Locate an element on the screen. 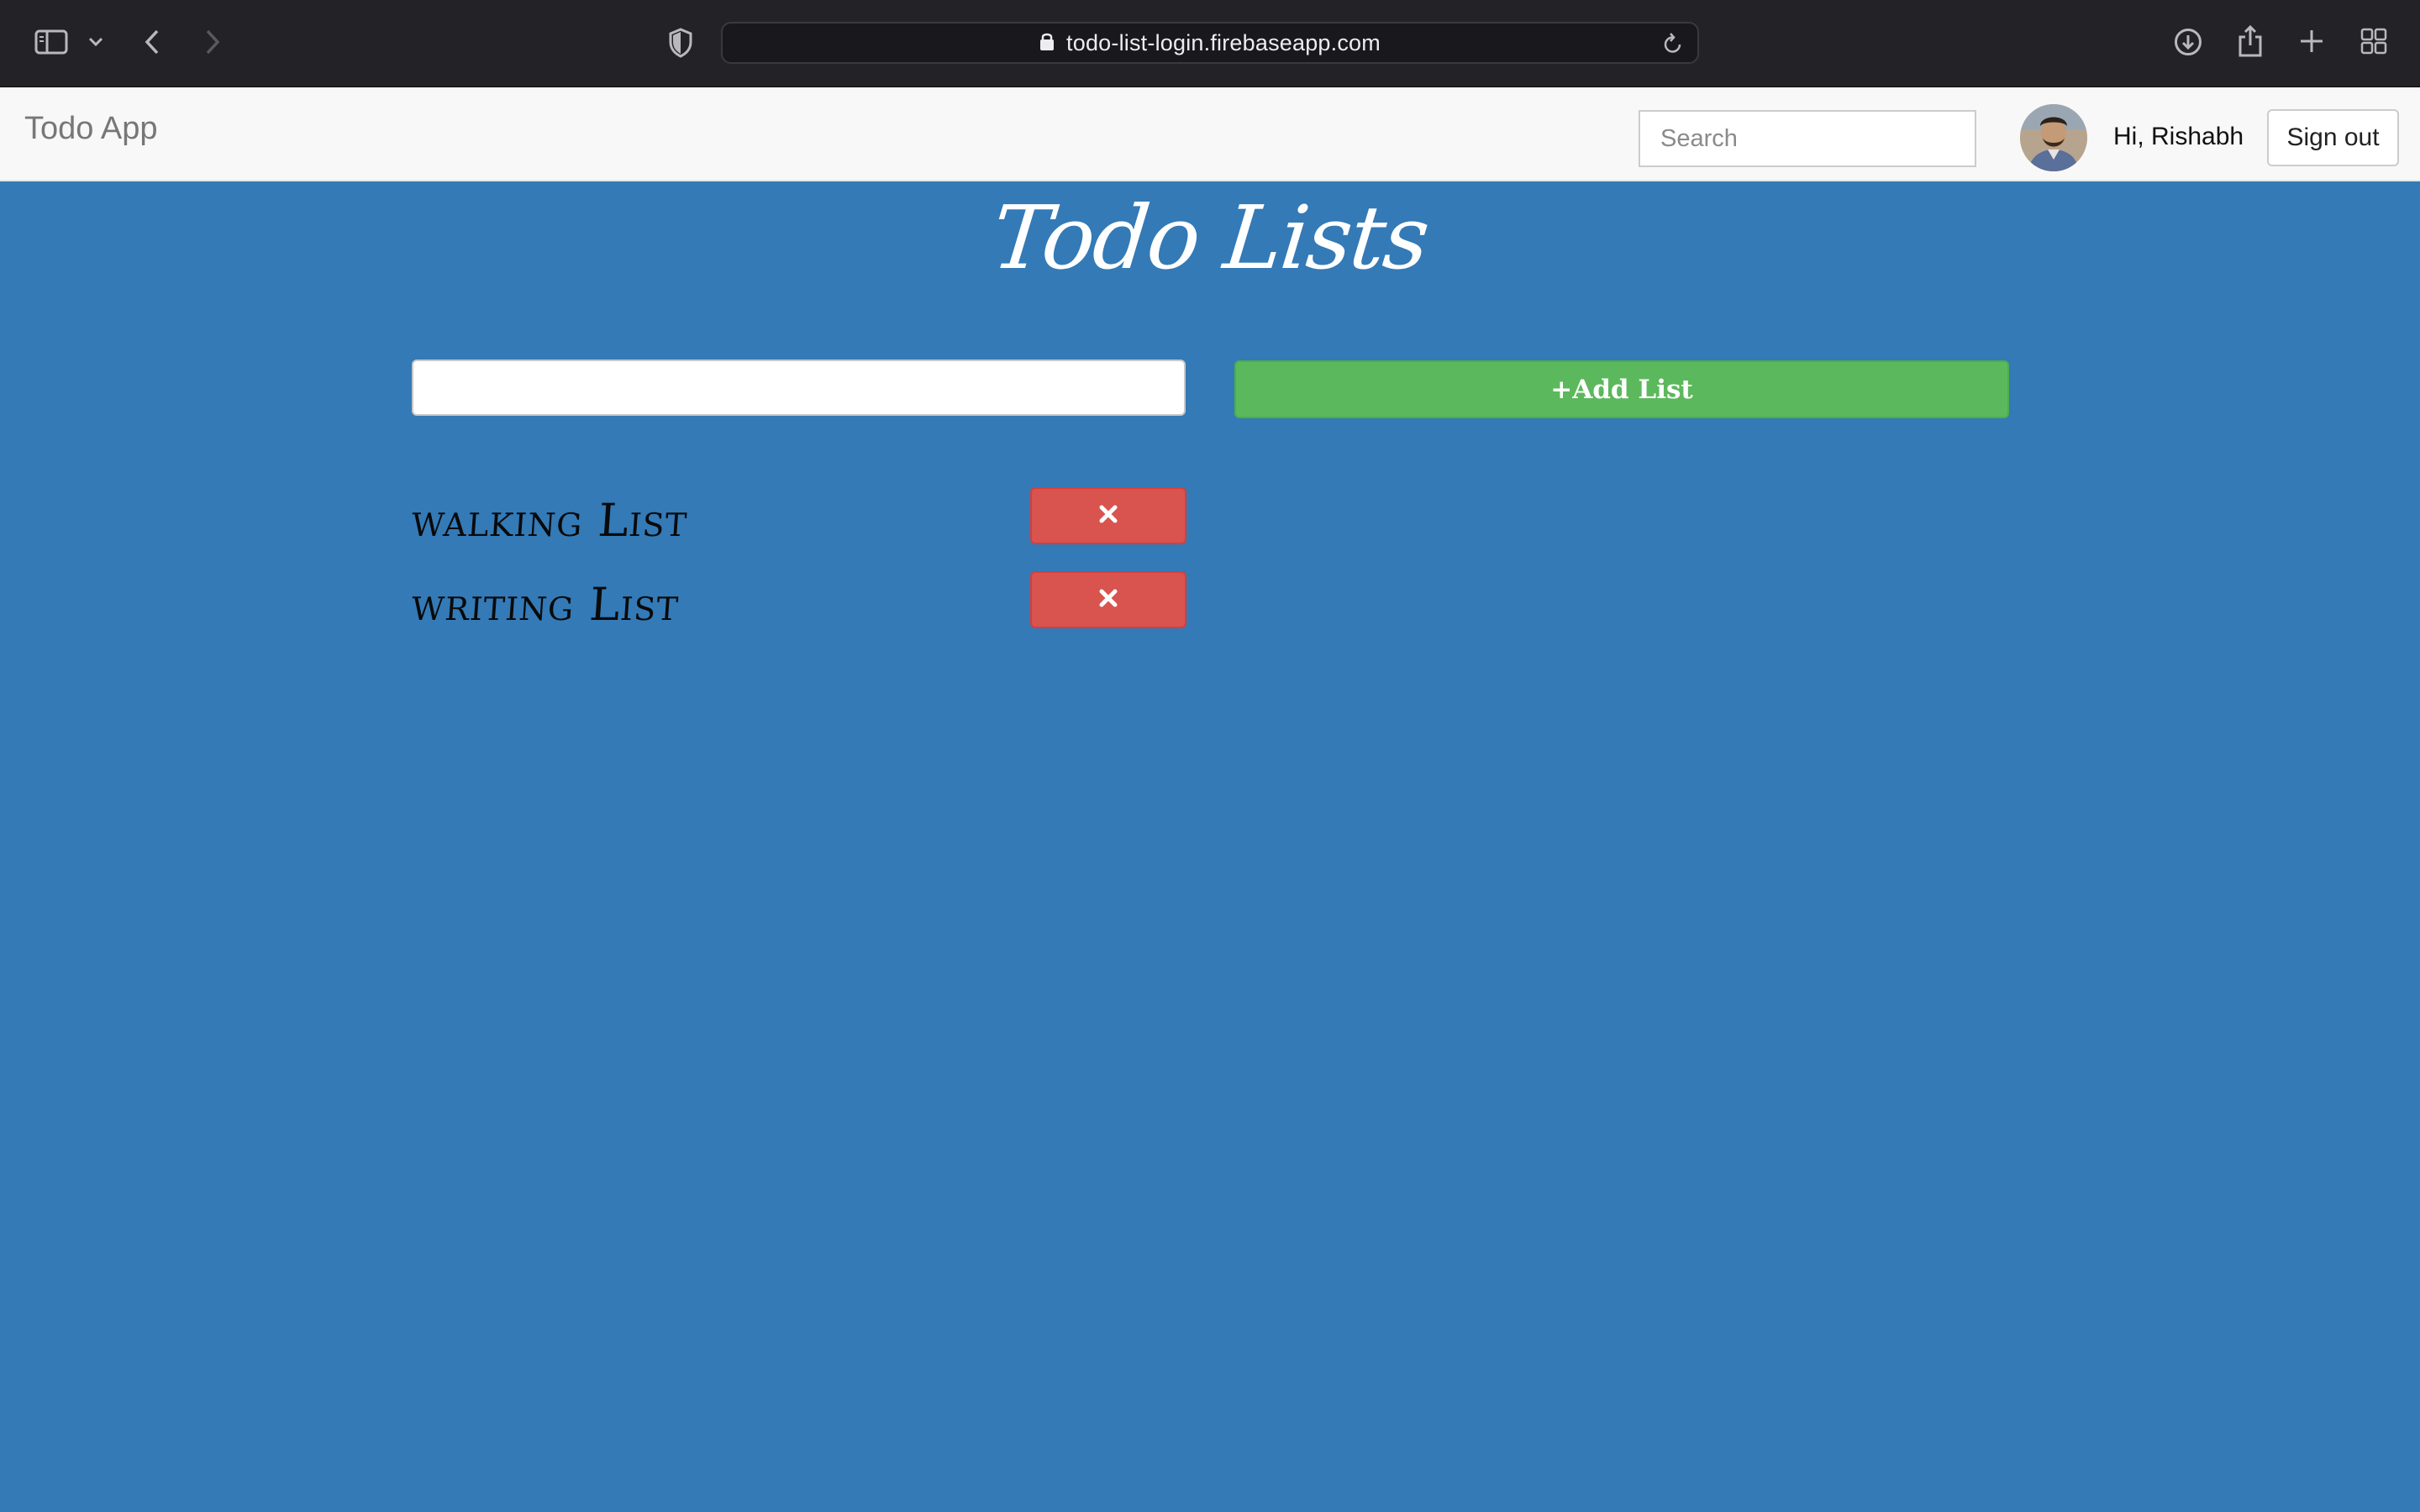  new-tab-icon is located at coordinates (2311, 41).